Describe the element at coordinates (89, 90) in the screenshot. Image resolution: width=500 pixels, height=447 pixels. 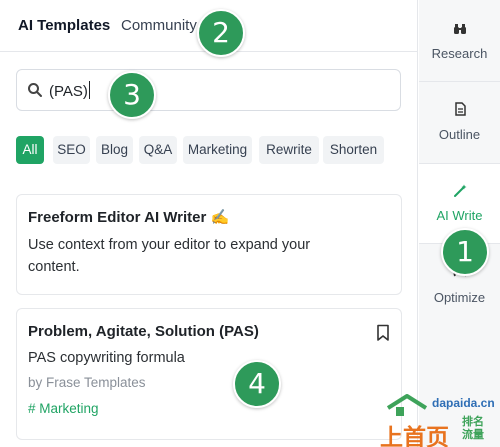
I see `text-caret` at that location.